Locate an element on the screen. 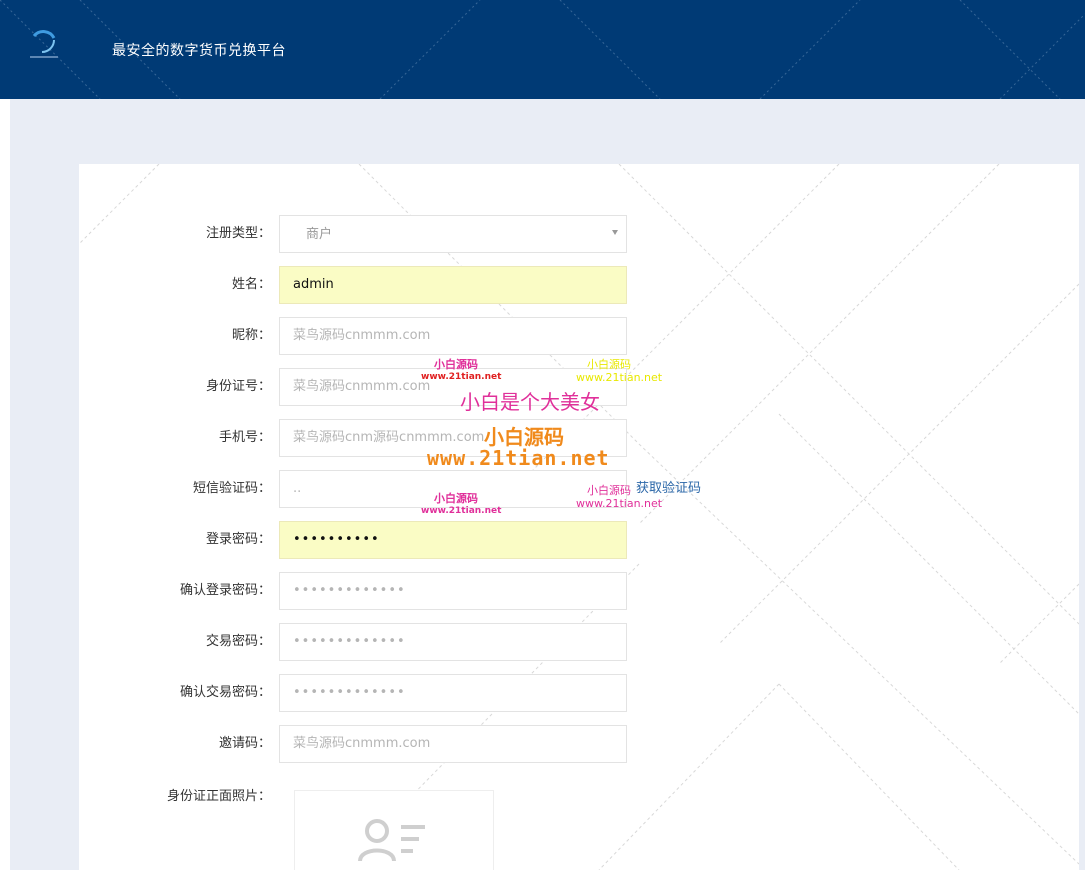 This screenshot has height=870, width=1085. header-title: 最安全的数字货币兑换平台 is located at coordinates (199, 51).